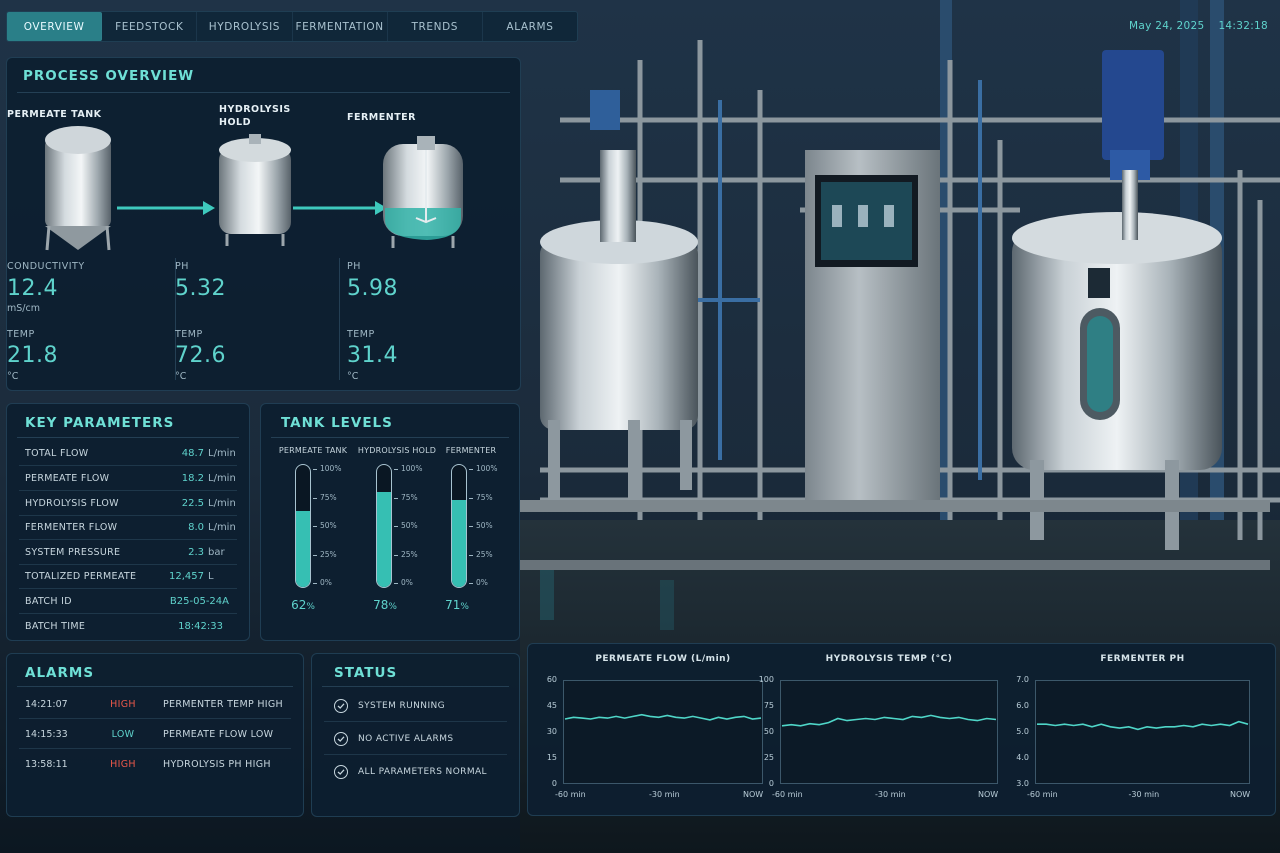  What do you see at coordinates (551, 731) in the screenshot?
I see `y-tick-label: 30` at bounding box center [551, 731].